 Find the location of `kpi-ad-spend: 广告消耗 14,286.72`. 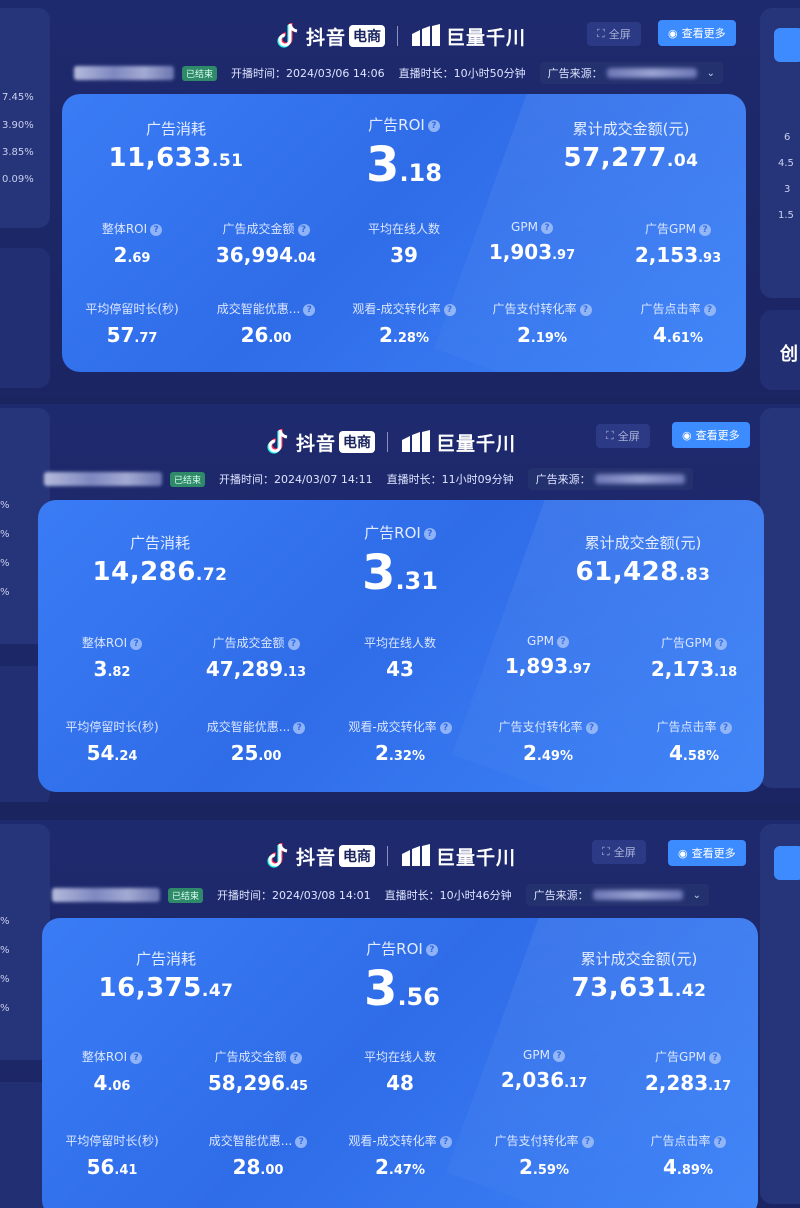

kpi-ad-spend: 广告消耗 14,286.72 is located at coordinates (160, 559).